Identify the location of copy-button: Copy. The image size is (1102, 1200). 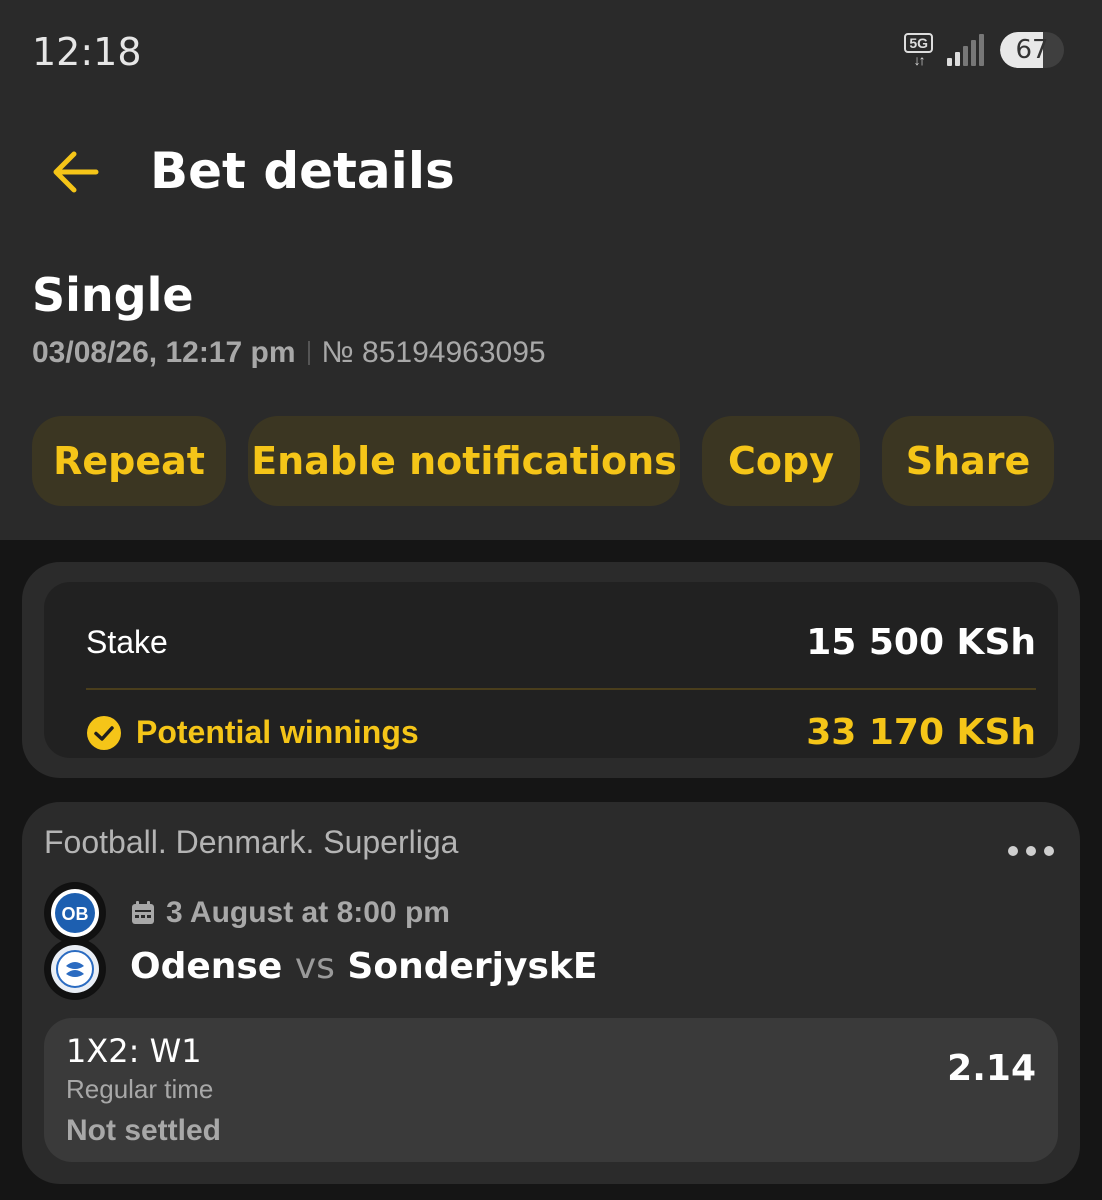
(781, 461).